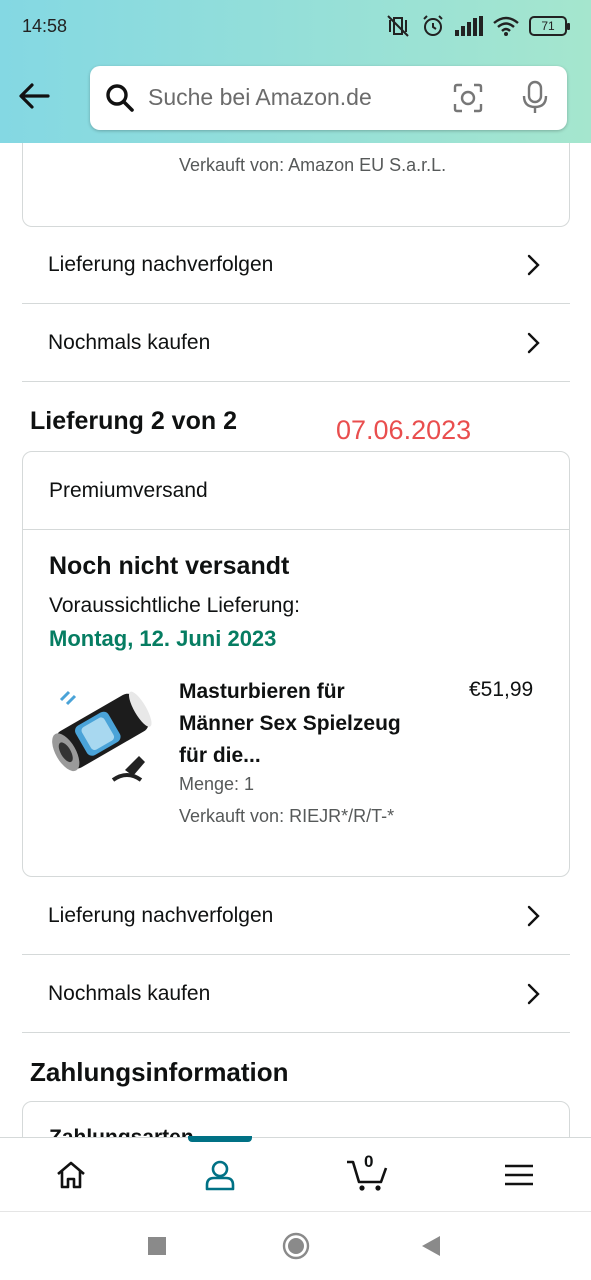  I want to click on delivery1-item-card: Verkauft von: Amazon EU S.a.r.L., so click(296, 185).